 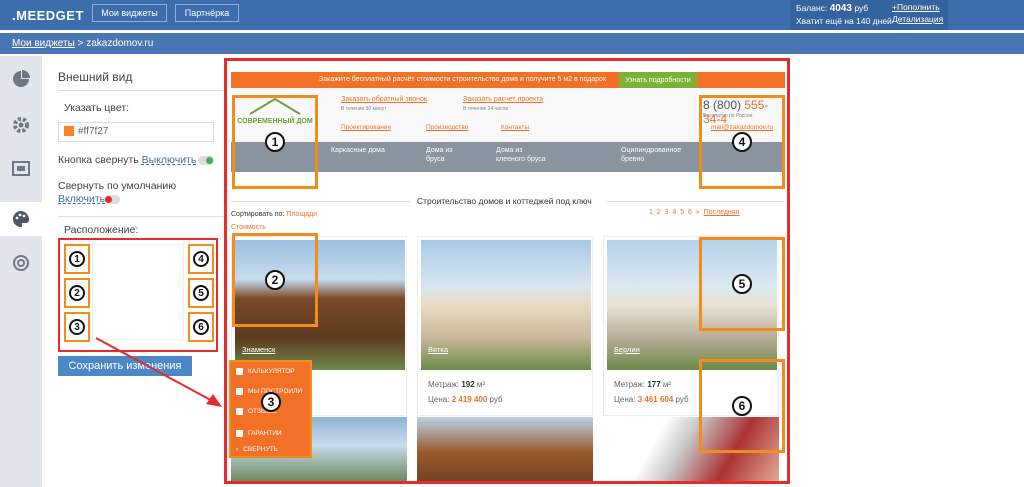 I want to click on thumbs-up-icon, so click(x=239, y=411).